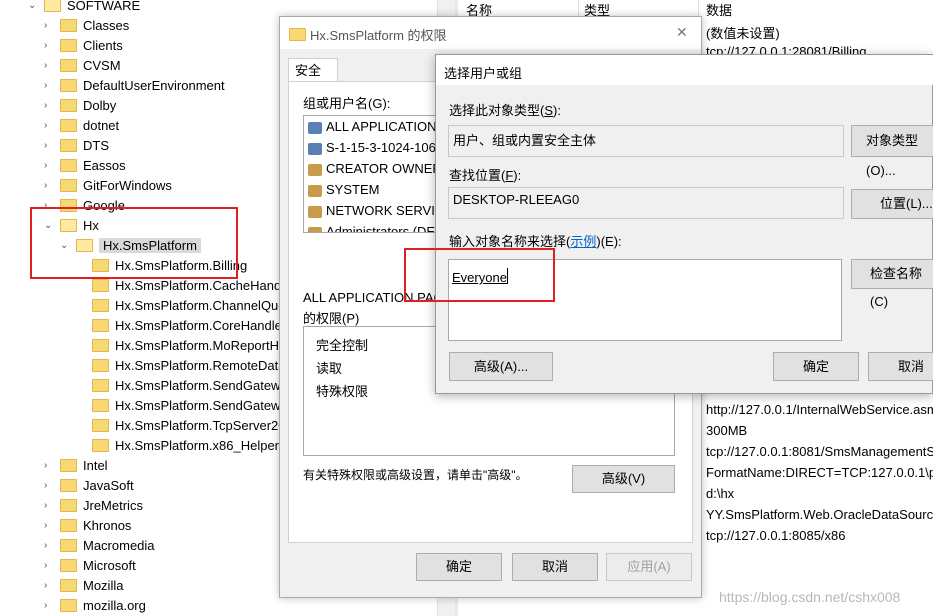 Image resolution: width=933 pixels, height=616 pixels. What do you see at coordinates (727, 430) in the screenshot?
I see `value-data: 300MB` at bounding box center [727, 430].